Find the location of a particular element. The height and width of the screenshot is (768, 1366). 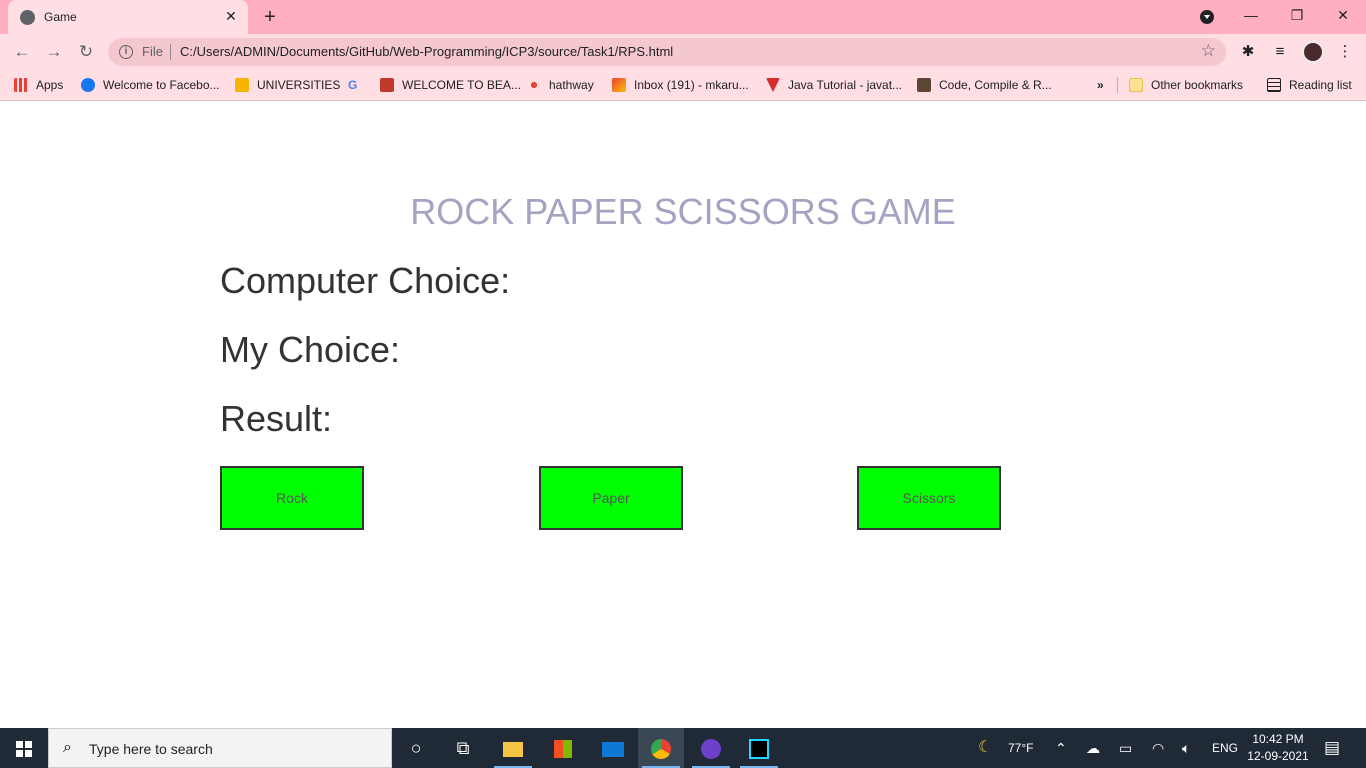

codechef-icon is located at coordinates (924, 85).